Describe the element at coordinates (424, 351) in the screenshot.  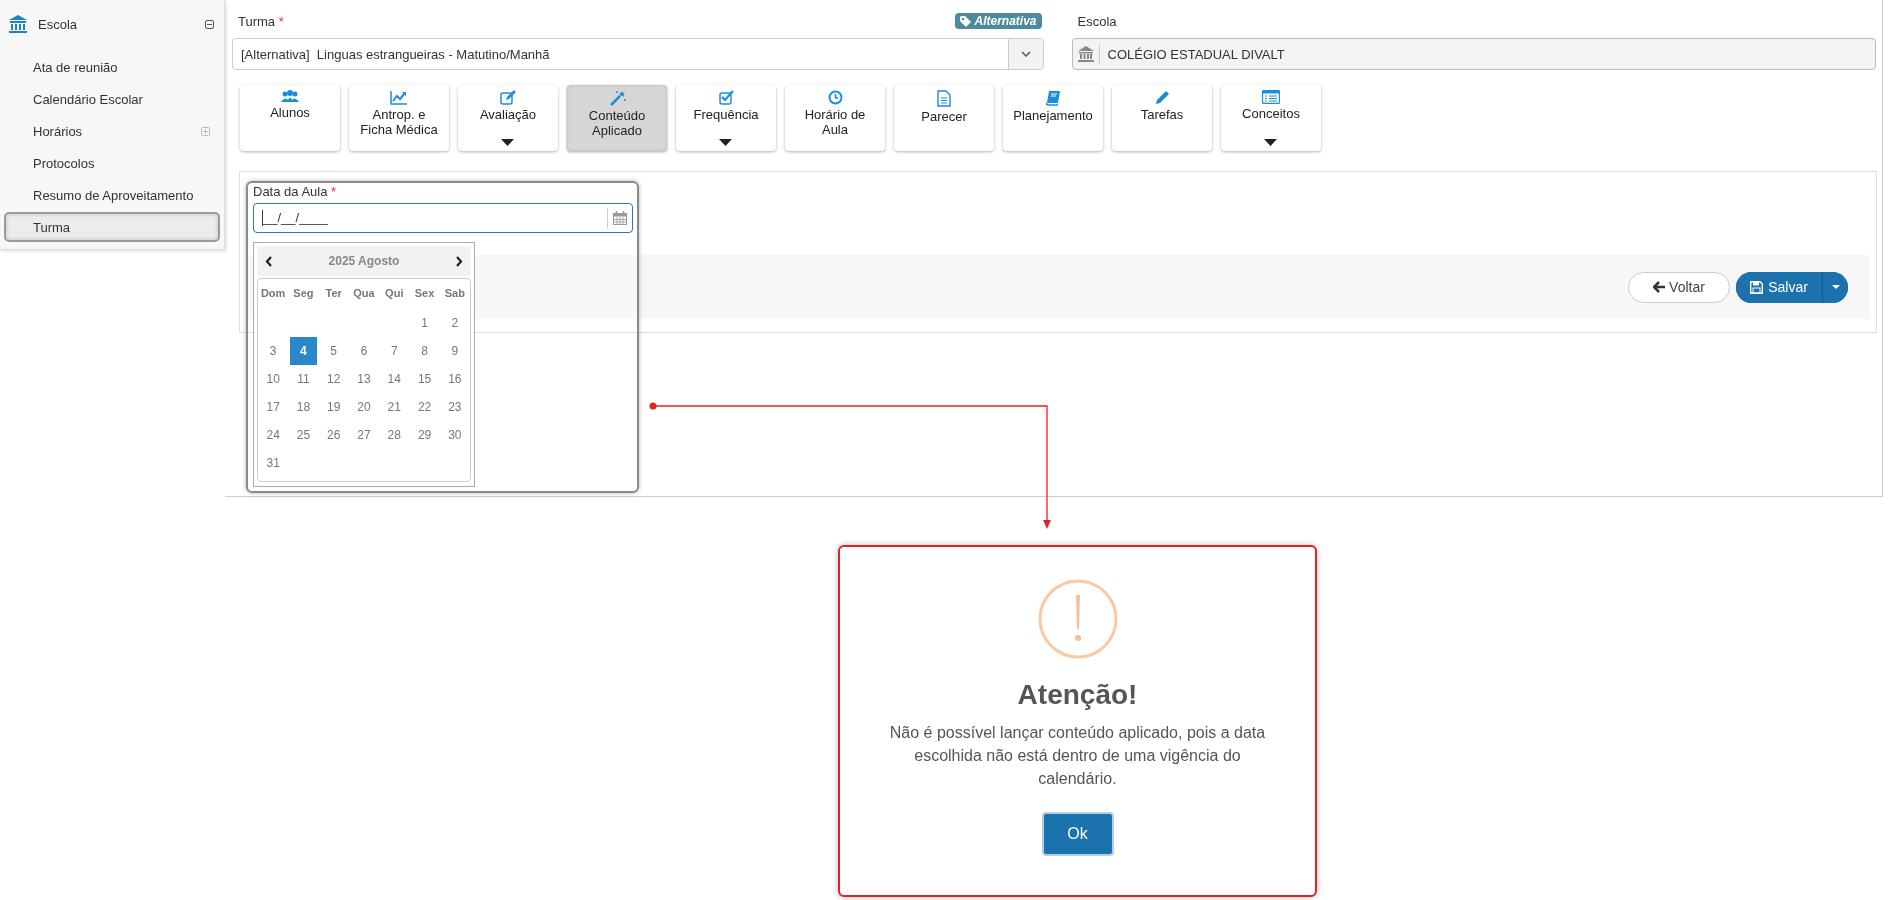
I see `calendar-day: 8` at that location.